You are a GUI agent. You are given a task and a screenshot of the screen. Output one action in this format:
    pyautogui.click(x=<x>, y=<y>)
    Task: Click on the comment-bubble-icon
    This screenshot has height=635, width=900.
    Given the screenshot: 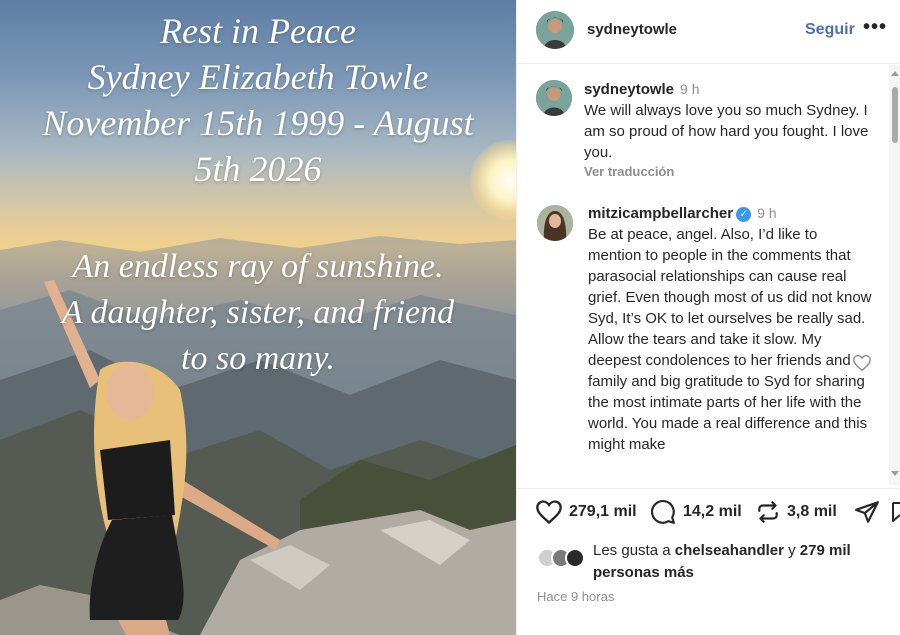 What is the action you would take?
    pyautogui.click(x=663, y=512)
    